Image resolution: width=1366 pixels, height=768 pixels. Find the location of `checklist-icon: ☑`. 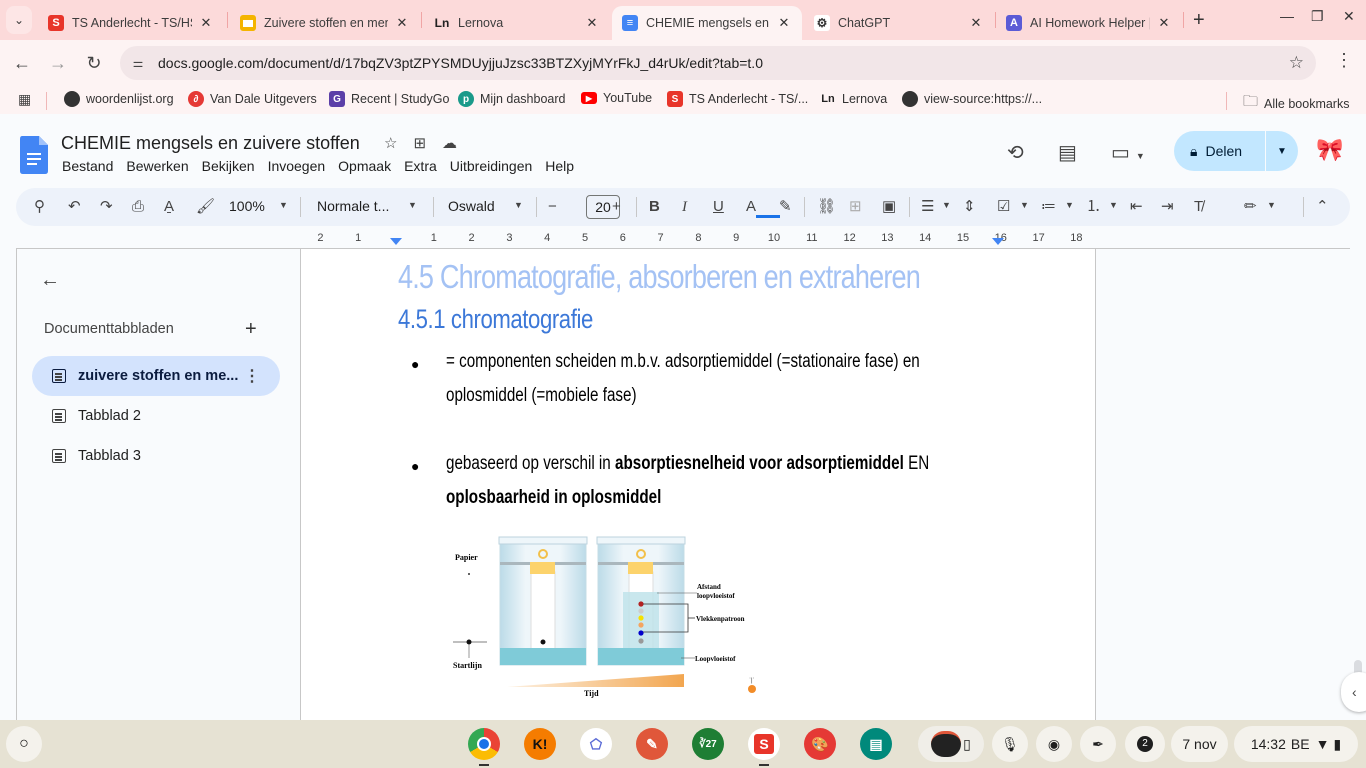

checklist-icon: ☑ is located at coordinates (1003, 207).